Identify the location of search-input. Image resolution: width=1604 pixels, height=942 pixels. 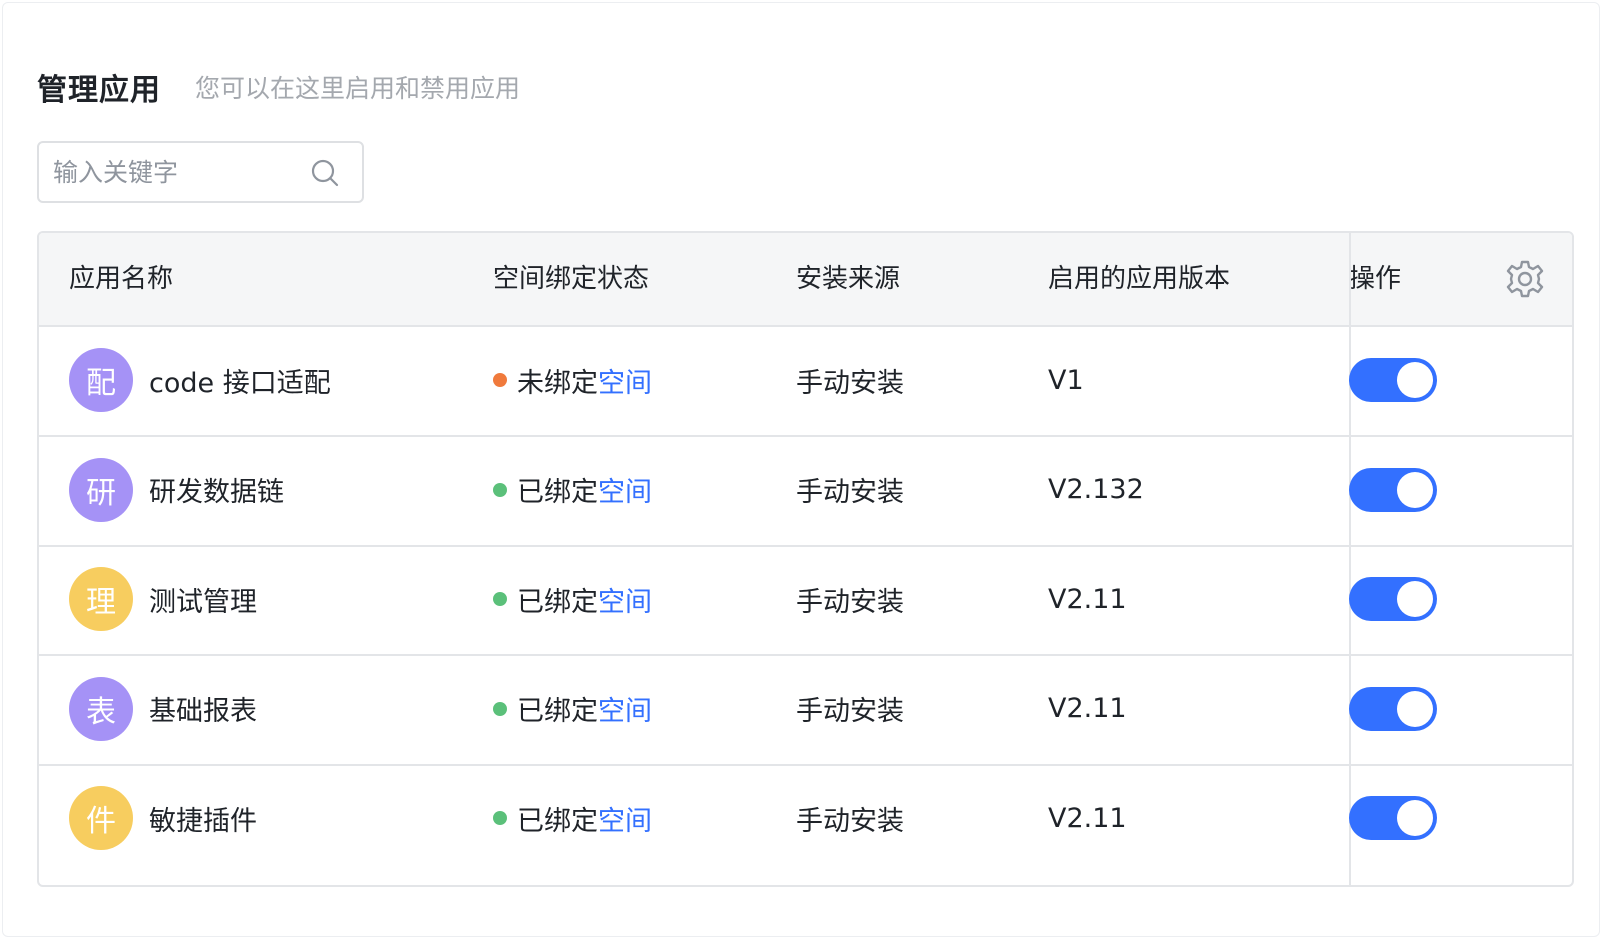
(178, 172).